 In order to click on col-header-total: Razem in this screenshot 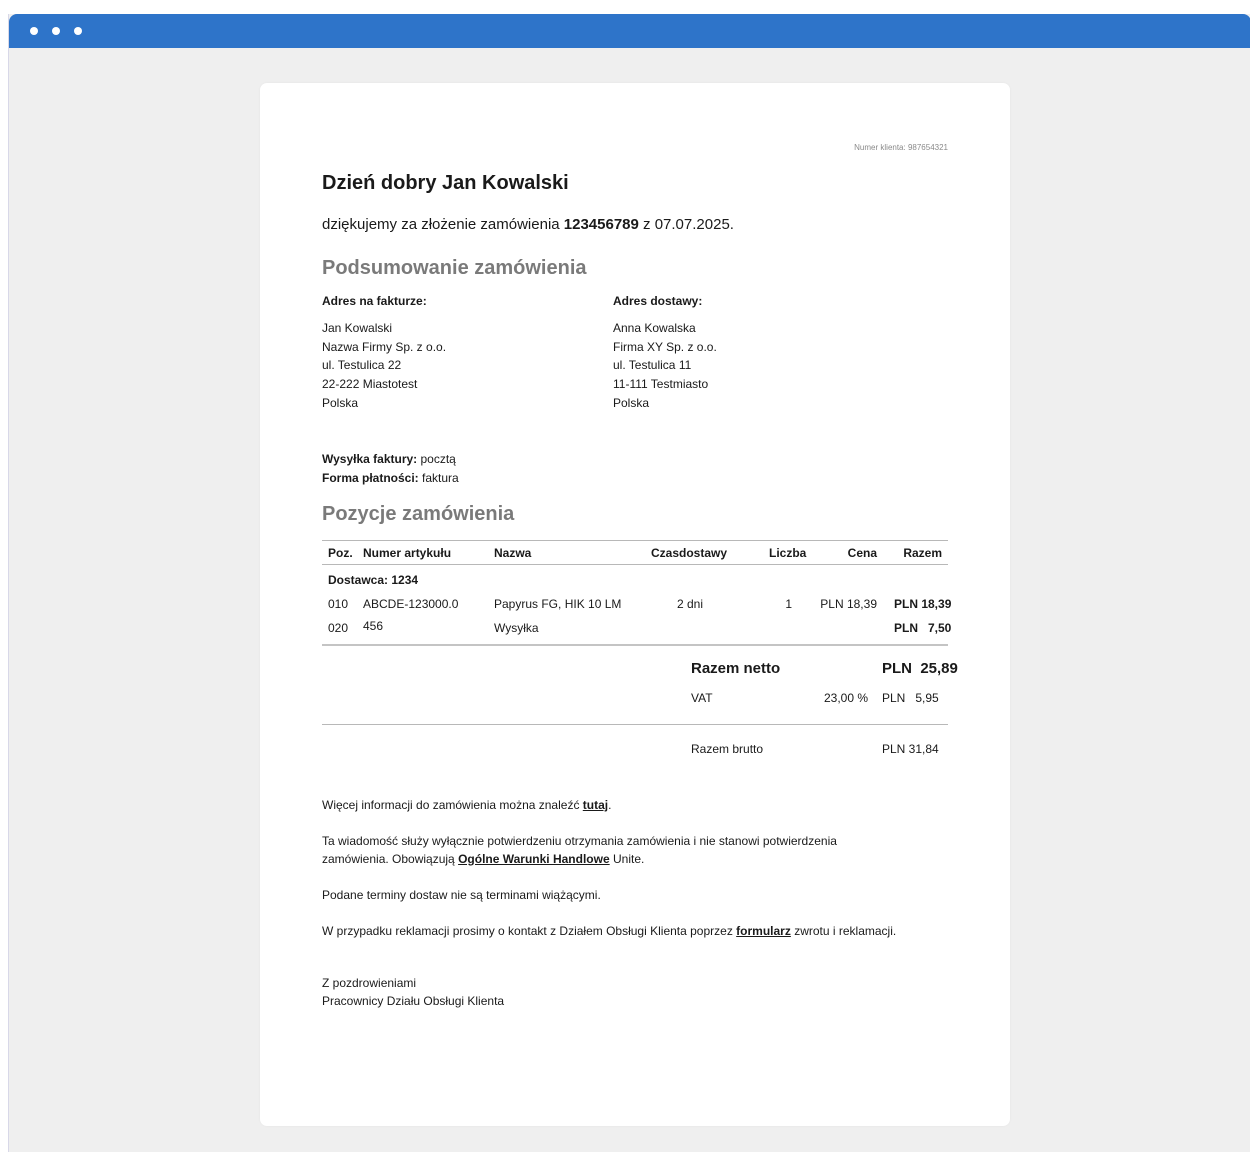, I will do `click(922, 553)`.